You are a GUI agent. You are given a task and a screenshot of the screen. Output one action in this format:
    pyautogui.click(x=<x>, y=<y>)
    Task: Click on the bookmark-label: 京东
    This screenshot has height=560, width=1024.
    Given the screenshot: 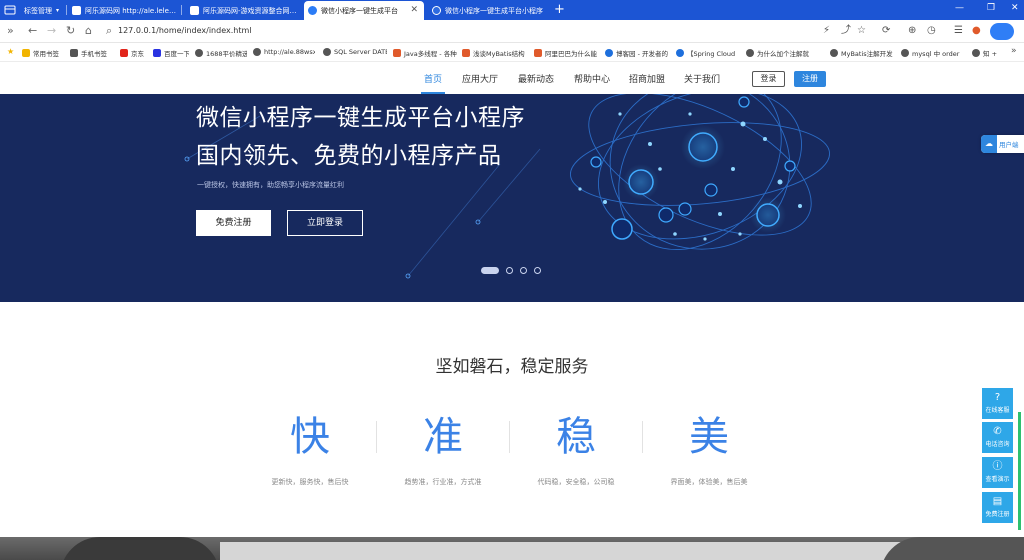 What is the action you would take?
    pyautogui.click(x=137, y=54)
    